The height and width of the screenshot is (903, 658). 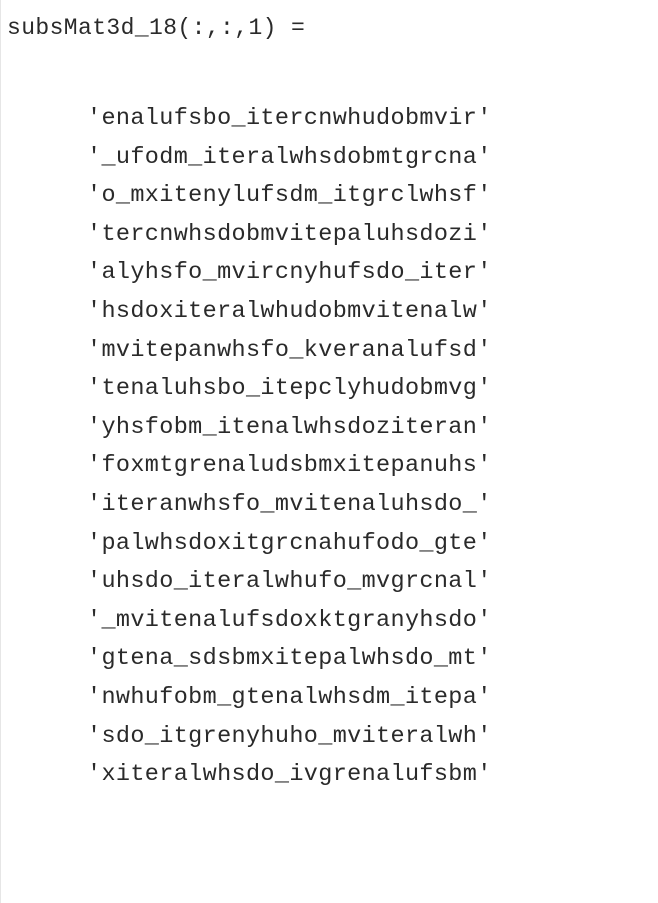 What do you see at coordinates (289, 582) in the screenshot?
I see `matrix-row: 'uhsdo_iteralwhufo_mvgrcnal'` at bounding box center [289, 582].